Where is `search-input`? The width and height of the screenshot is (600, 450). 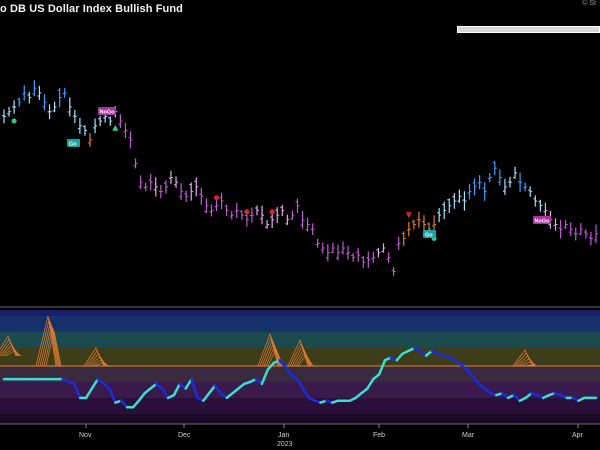 search-input is located at coordinates (528, 29).